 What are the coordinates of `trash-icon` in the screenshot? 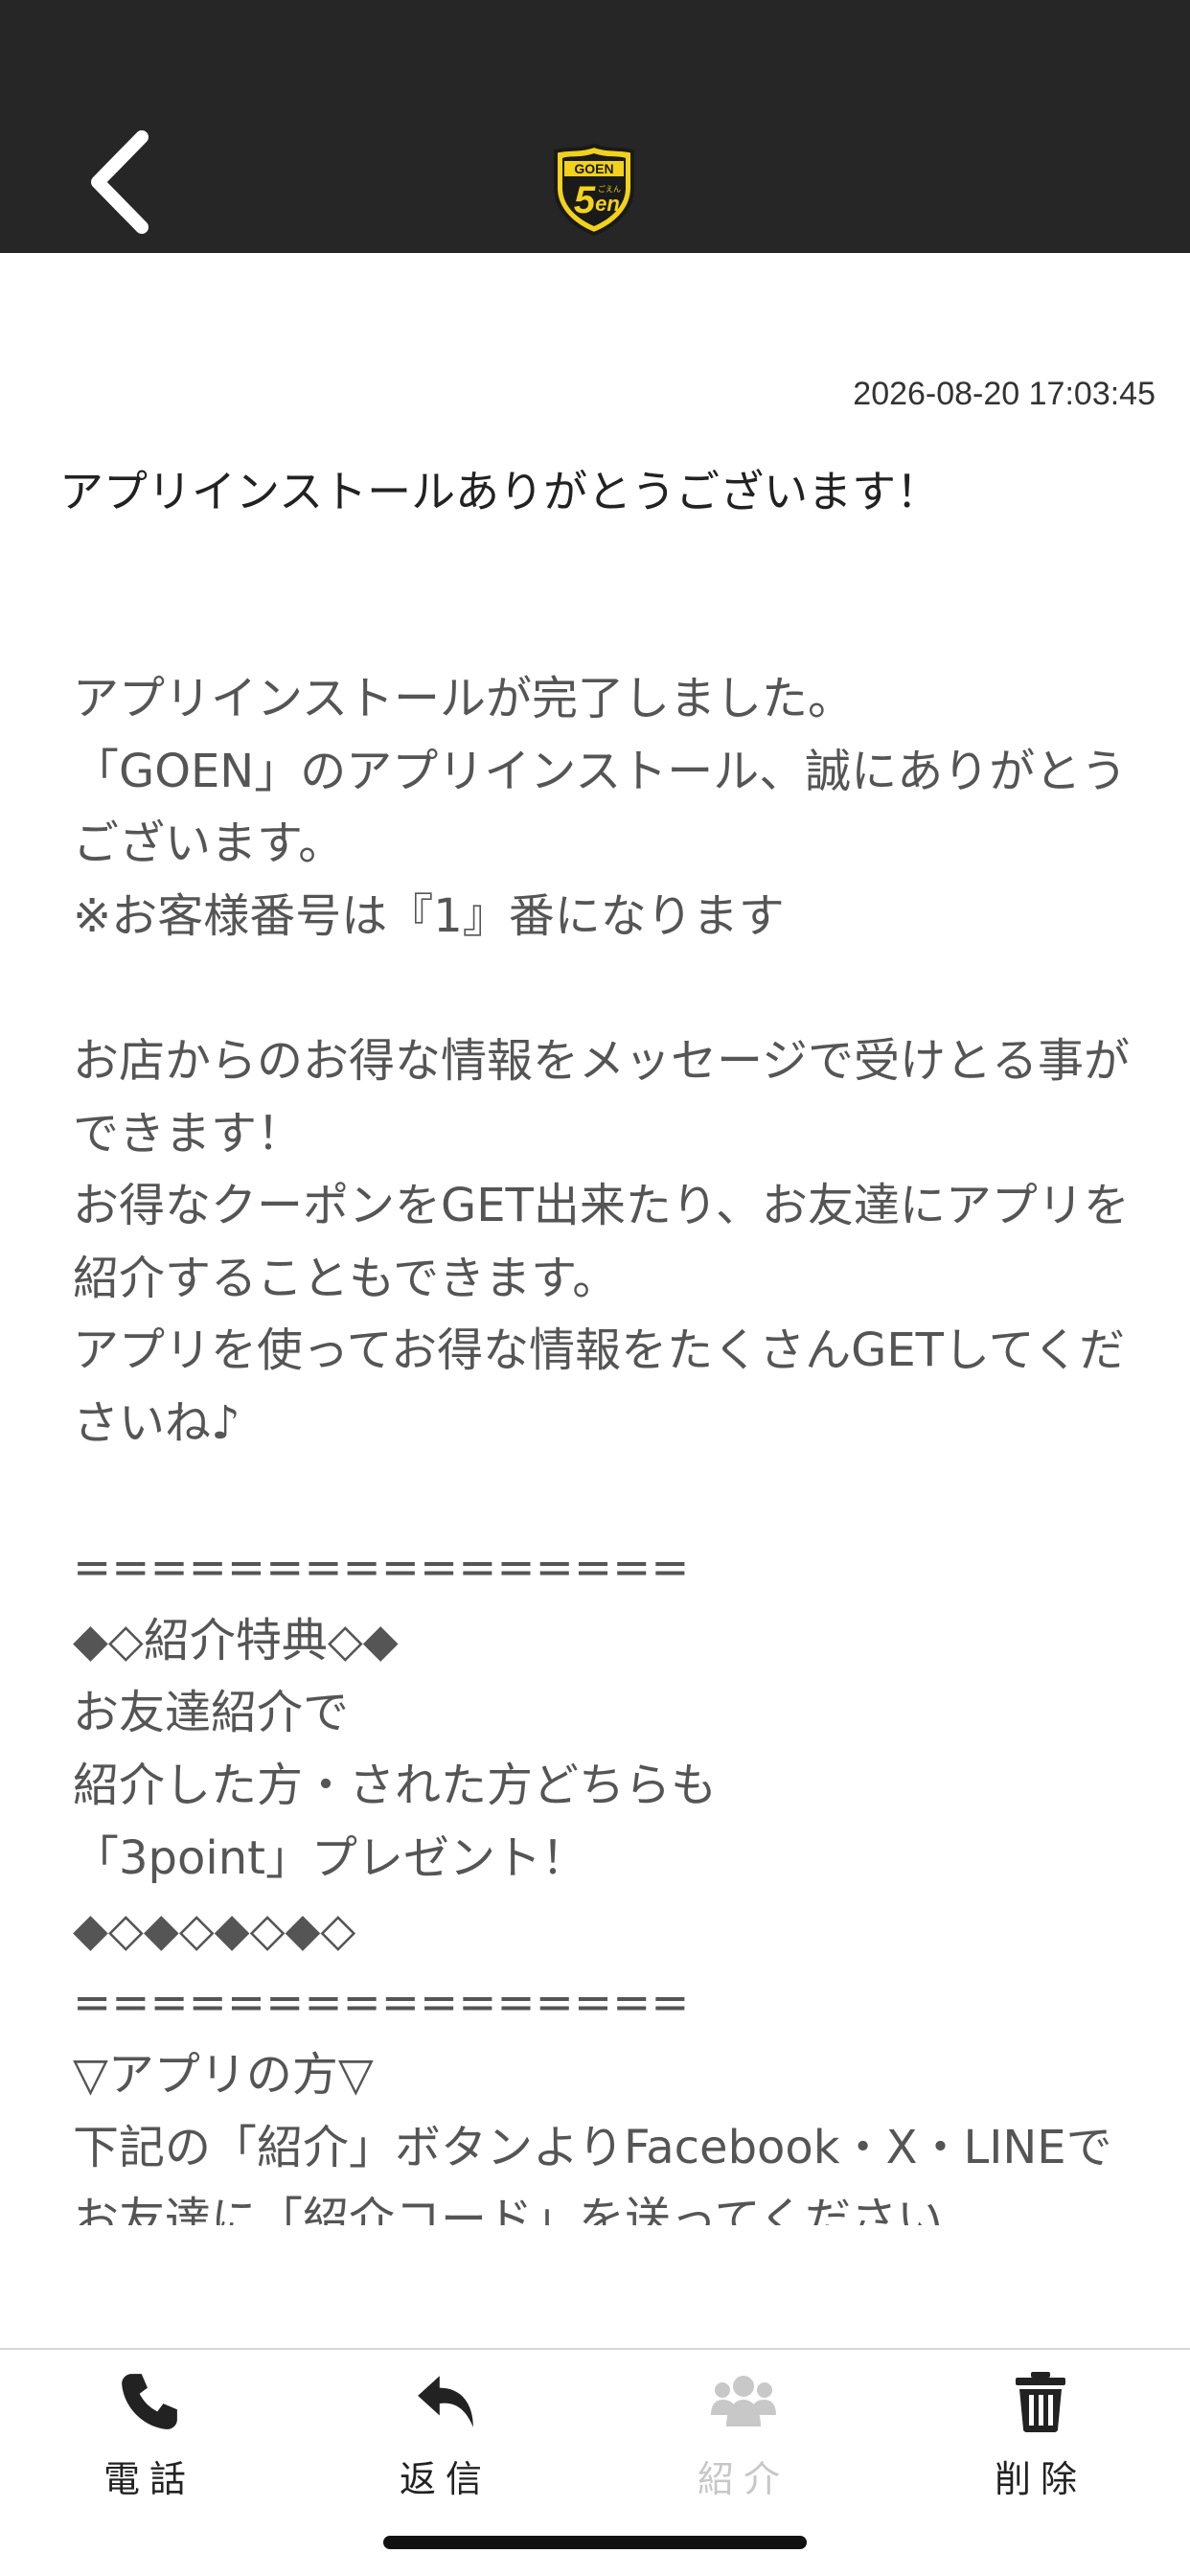 It's located at (1040, 2401).